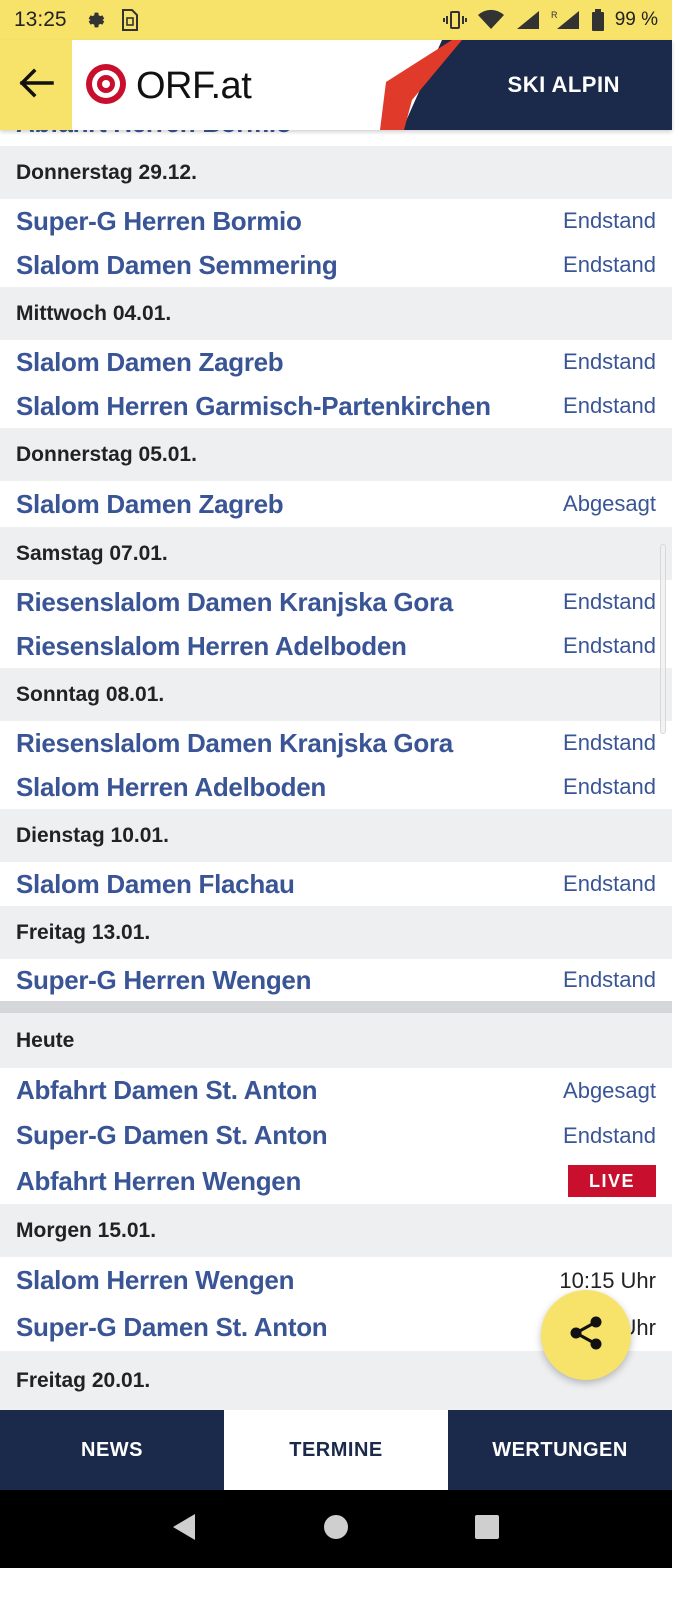 Image resolution: width=686 pixels, height=1600 pixels. What do you see at coordinates (155, 883) in the screenshot?
I see `event-name: Slalom Damen Flachau` at bounding box center [155, 883].